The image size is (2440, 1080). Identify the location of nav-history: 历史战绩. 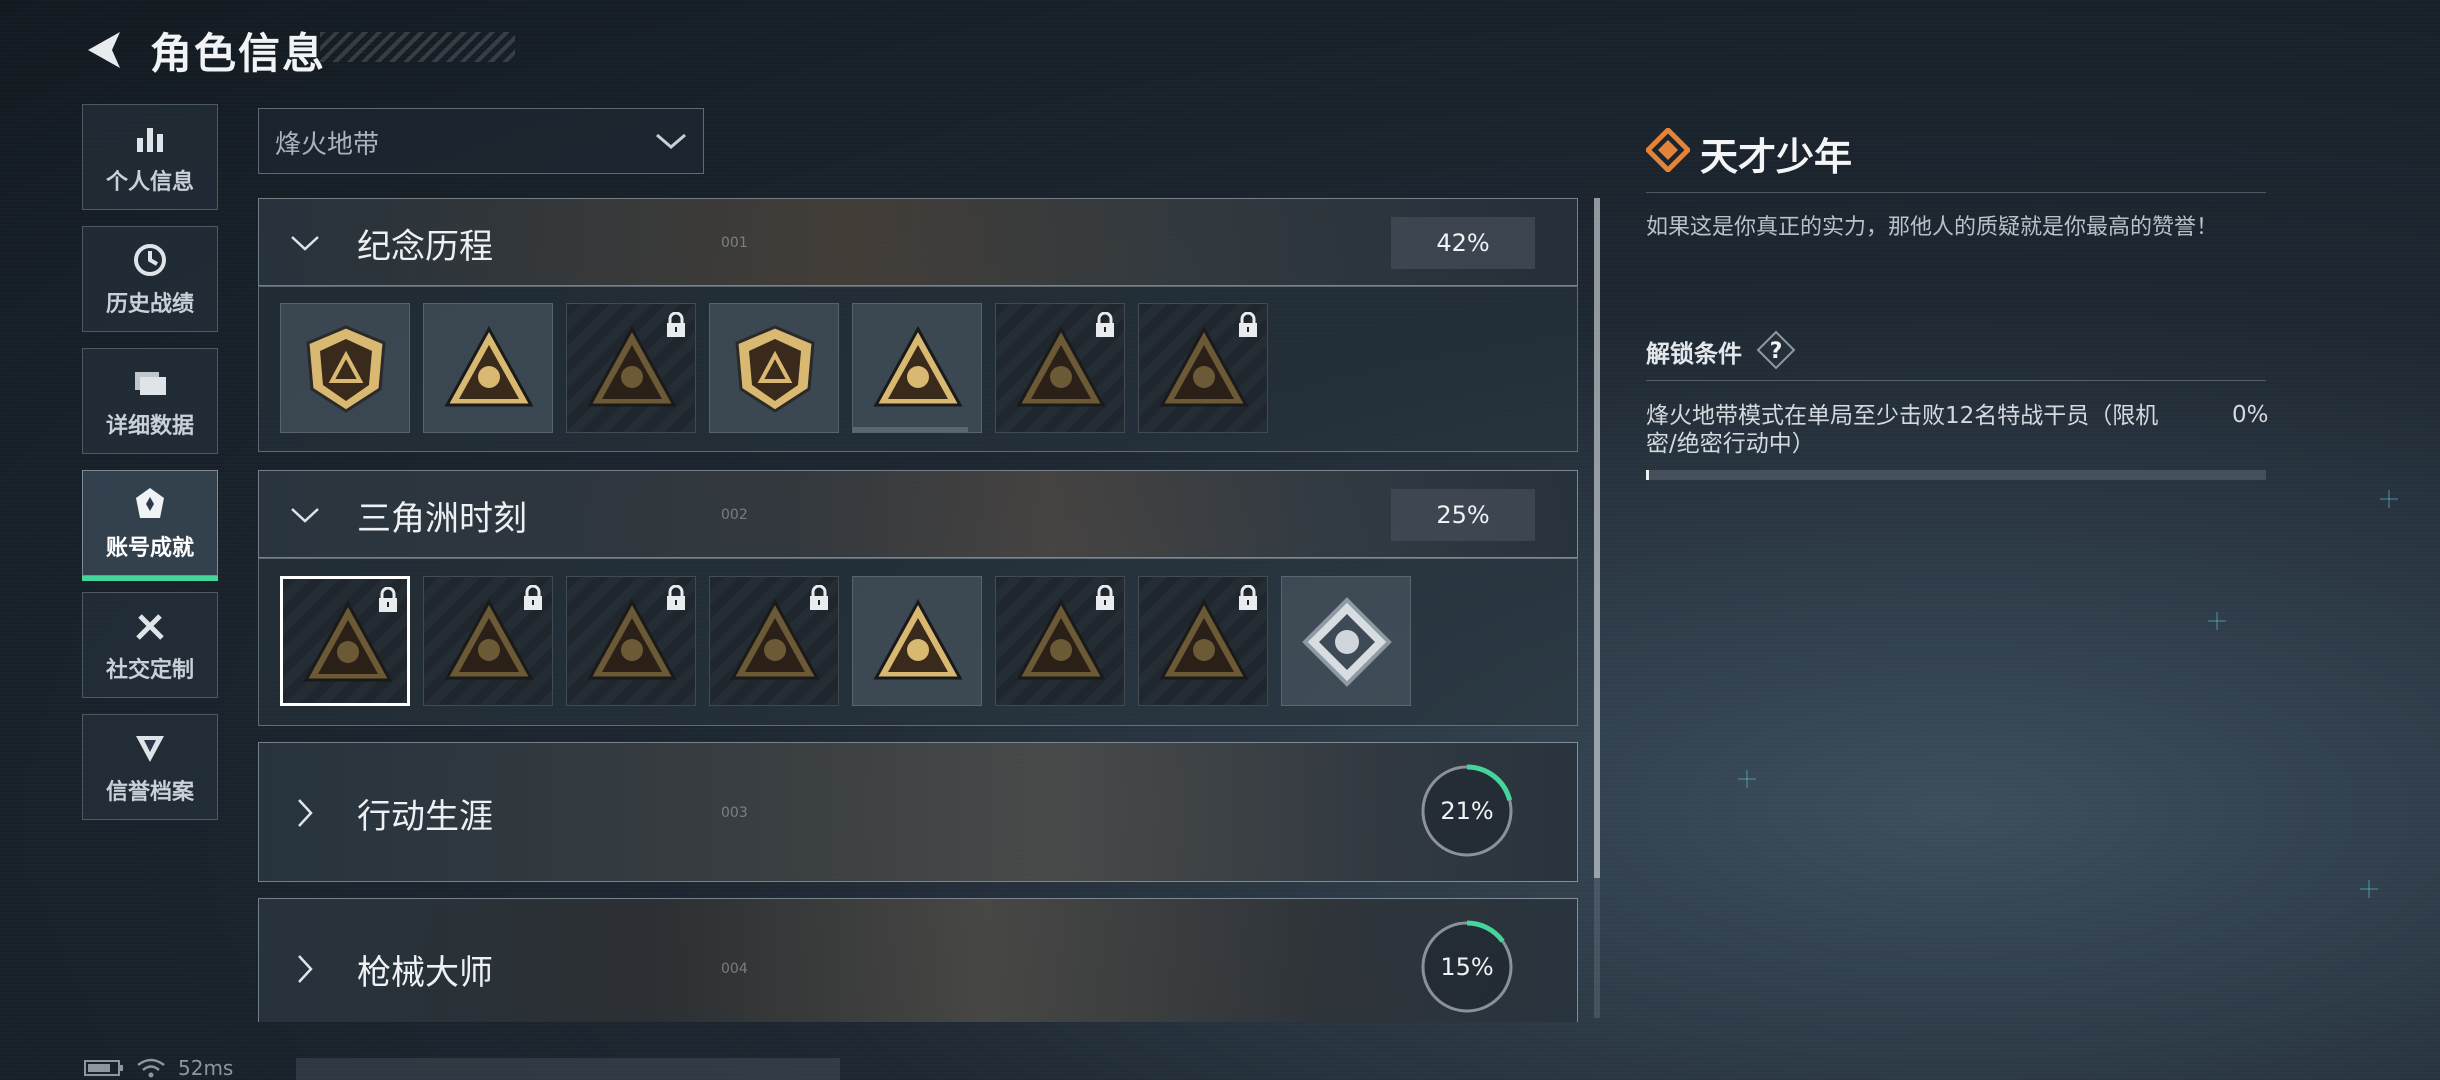
(150, 279).